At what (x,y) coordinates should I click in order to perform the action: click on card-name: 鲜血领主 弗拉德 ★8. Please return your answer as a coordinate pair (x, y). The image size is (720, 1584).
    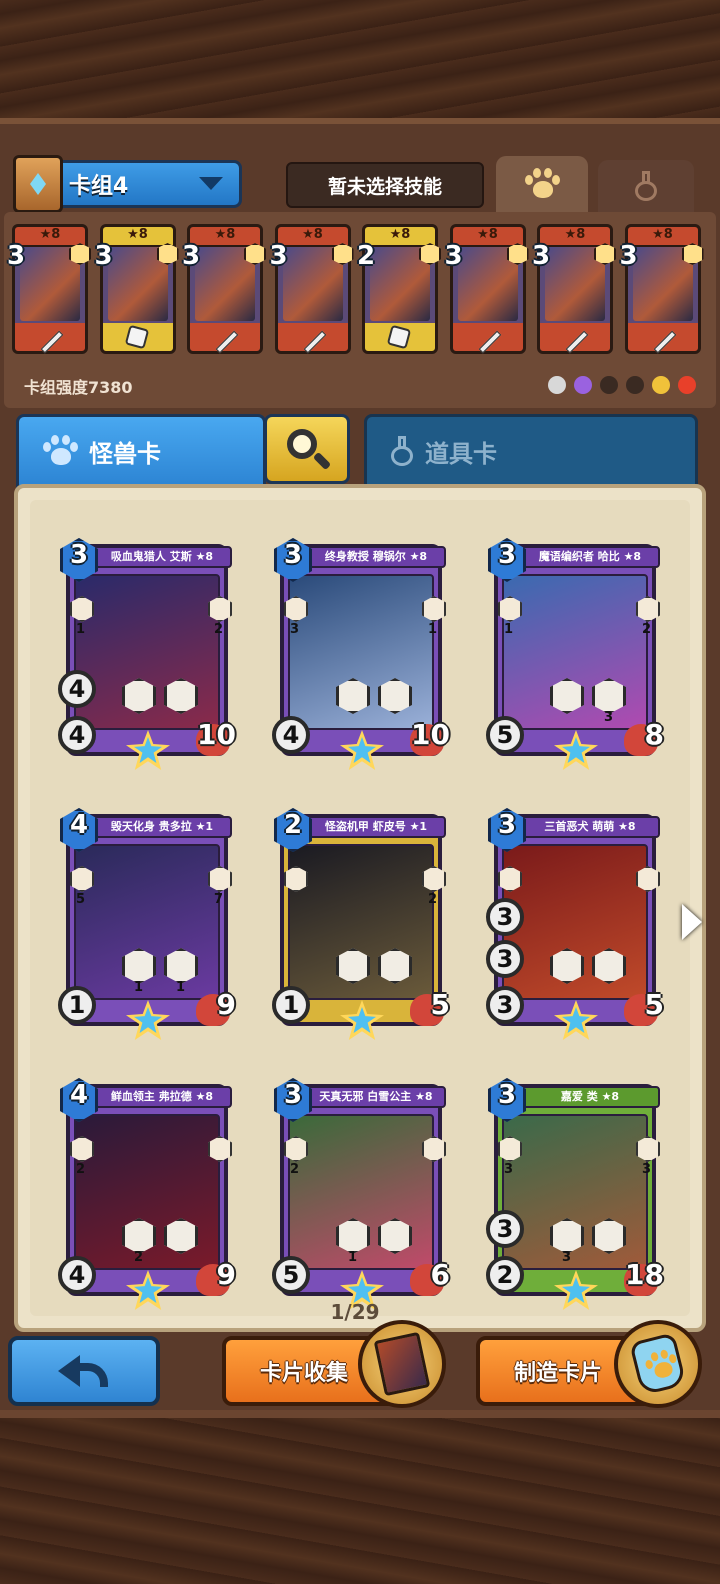
    Looking at the image, I should click on (162, 1097).